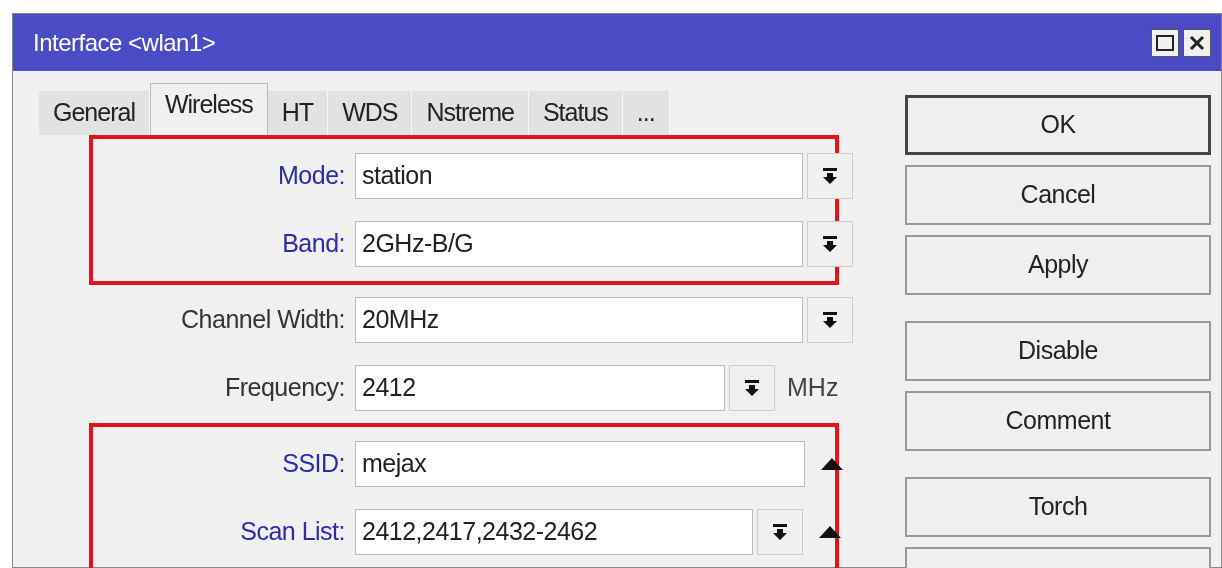 The height and width of the screenshot is (568, 1222). I want to click on tab: Wireless, so click(208, 109).